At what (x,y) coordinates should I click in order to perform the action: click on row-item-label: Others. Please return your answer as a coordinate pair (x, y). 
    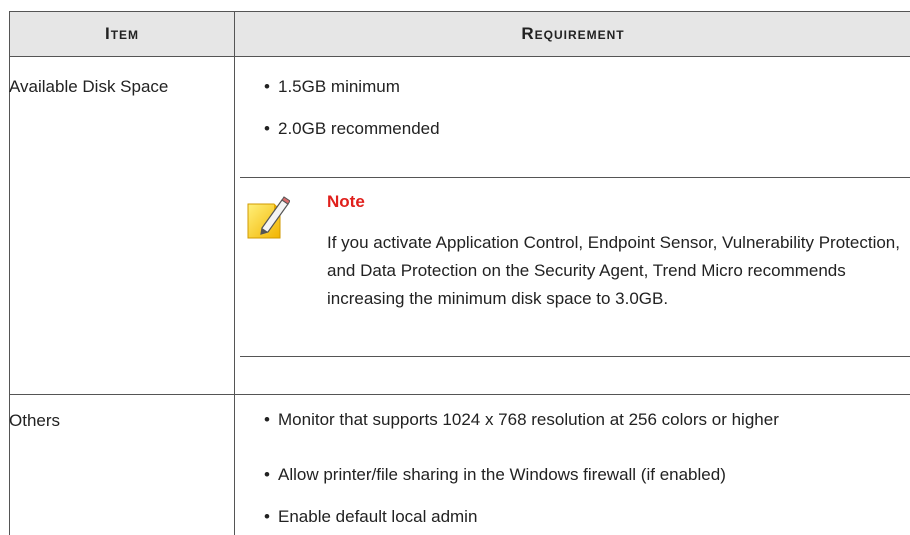
    Looking at the image, I should click on (35, 420).